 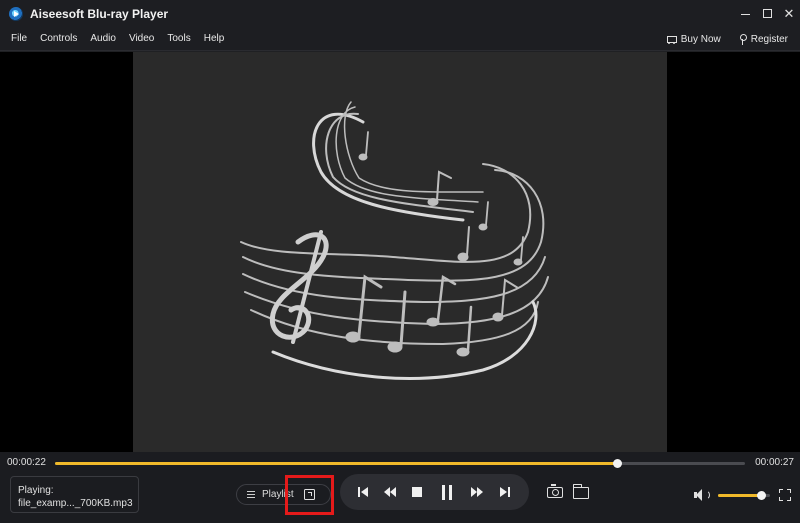 What do you see at coordinates (75, 503) in the screenshot?
I see `now-playing-file: file_examp..._700KB.mp3` at bounding box center [75, 503].